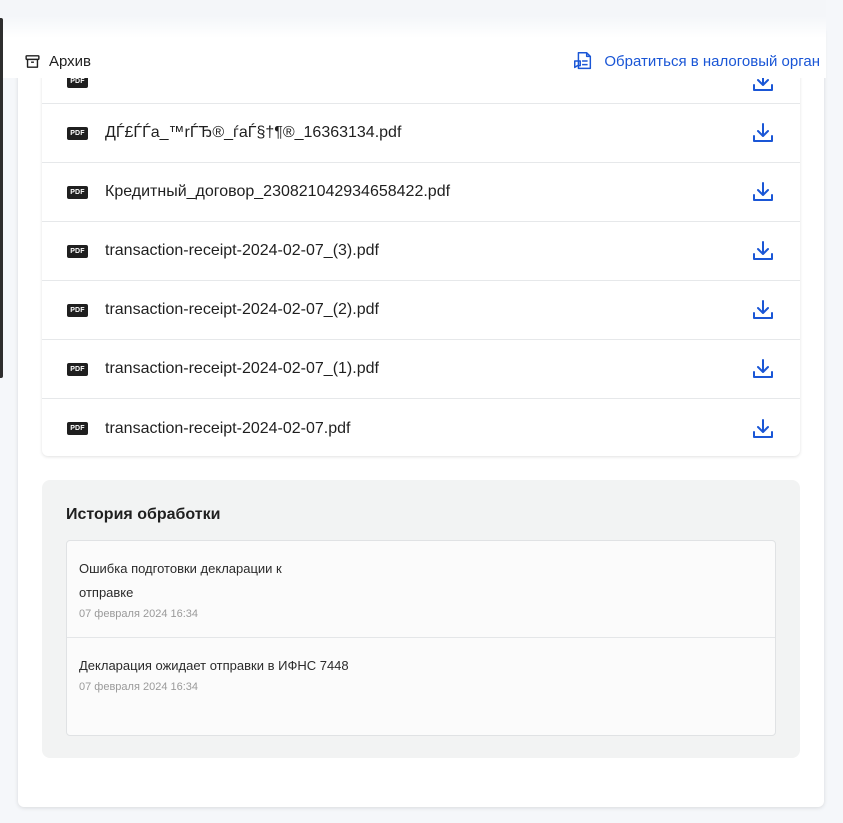 The width and height of the screenshot is (843, 823). What do you see at coordinates (32, 61) in the screenshot?
I see `archive-icon` at bounding box center [32, 61].